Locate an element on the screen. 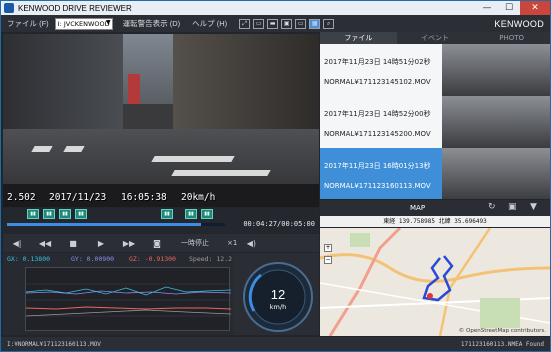 Image resolution: width=551 pixels, height=352 pixels. chevron-down-icon: ▼ is located at coordinates (108, 22).